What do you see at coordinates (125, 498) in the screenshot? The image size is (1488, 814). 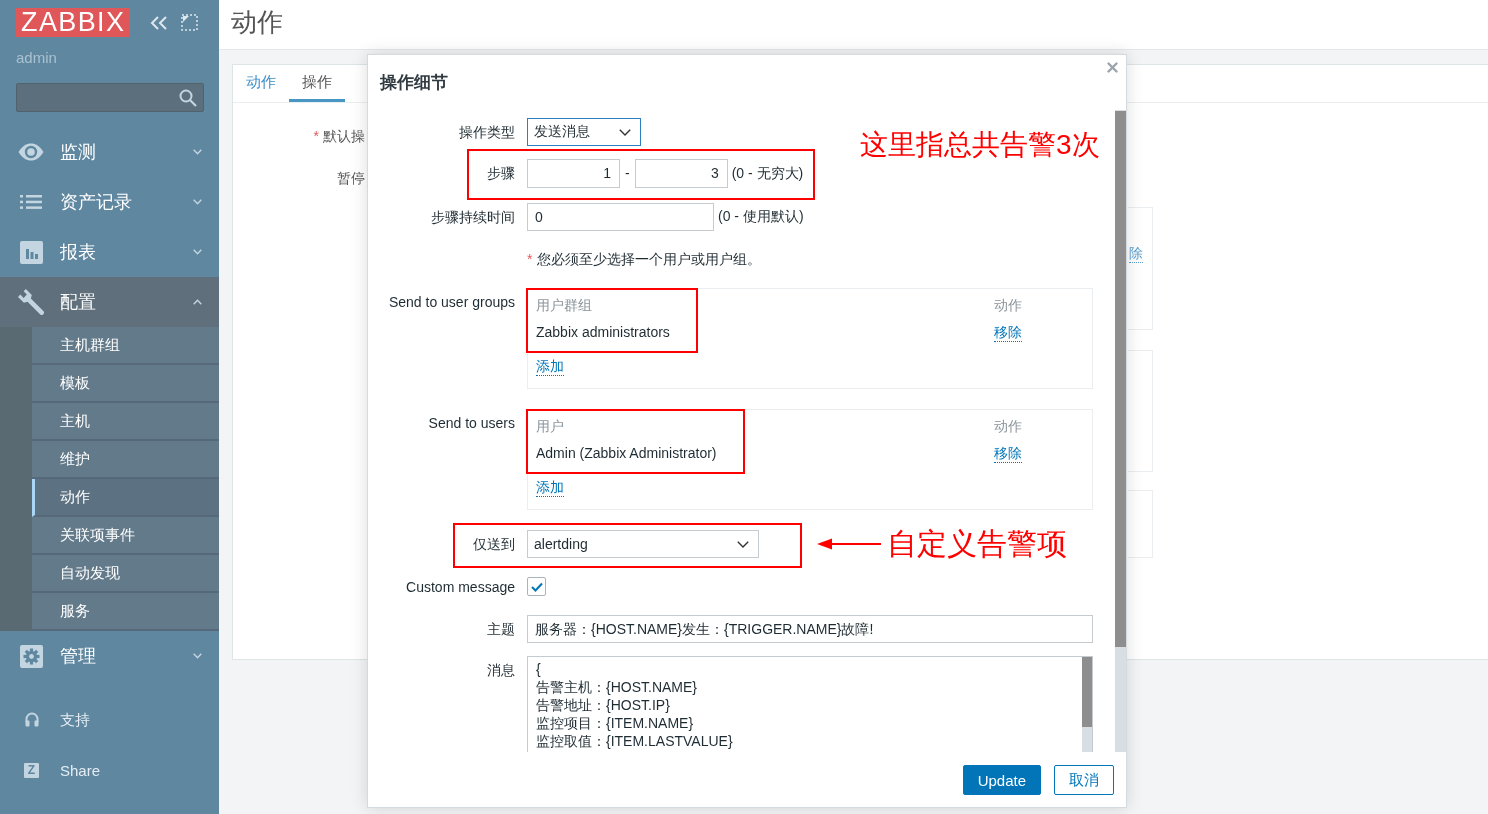 I see `submenu-item: 动作` at bounding box center [125, 498].